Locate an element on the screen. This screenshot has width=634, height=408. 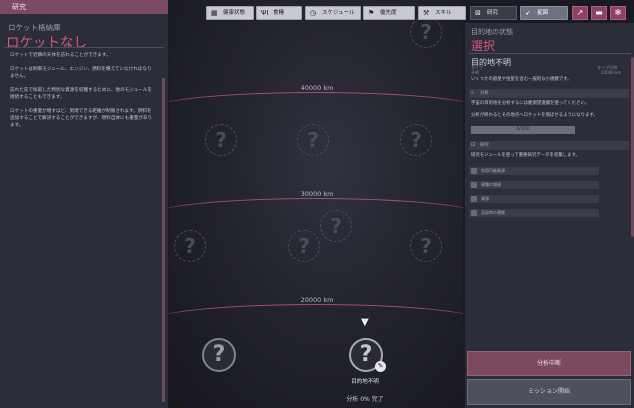
vitals-button: ▦ 健康状態 is located at coordinates (230, 13).